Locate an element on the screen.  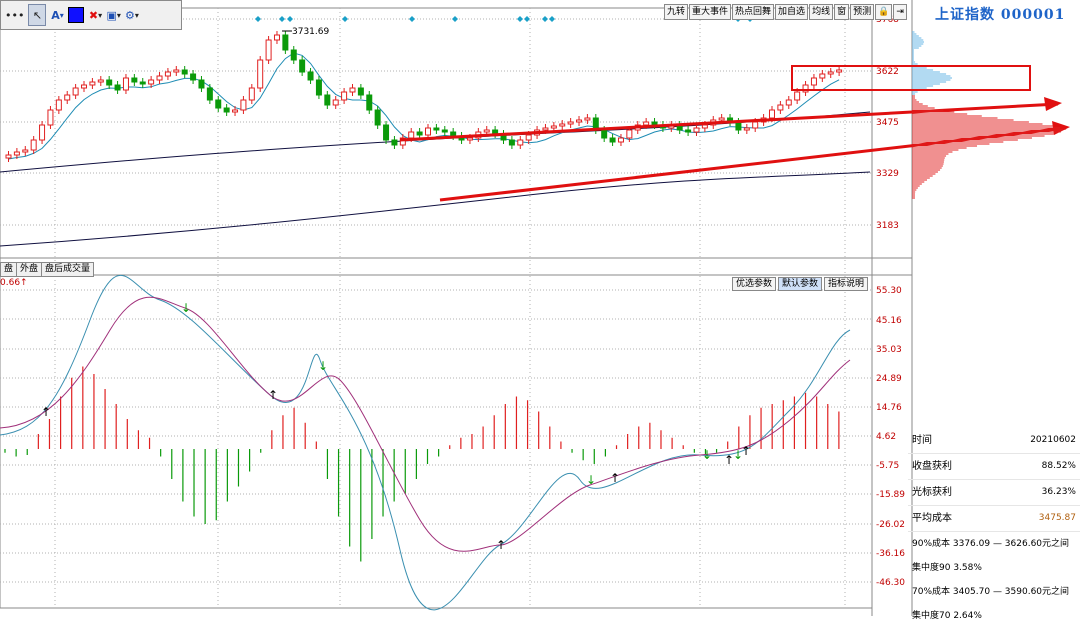
drawing-toolbar: ••• ↖ A ▾ ✖ ▾ ▣ ▾ ⚙ ▾ is located at coordinates (91, 15).